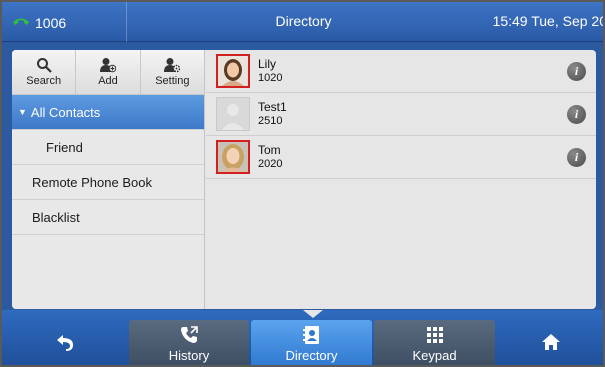 This screenshot has width=605, height=367. Describe the element at coordinates (107, 65) in the screenshot. I see `add-contact-icon` at that location.